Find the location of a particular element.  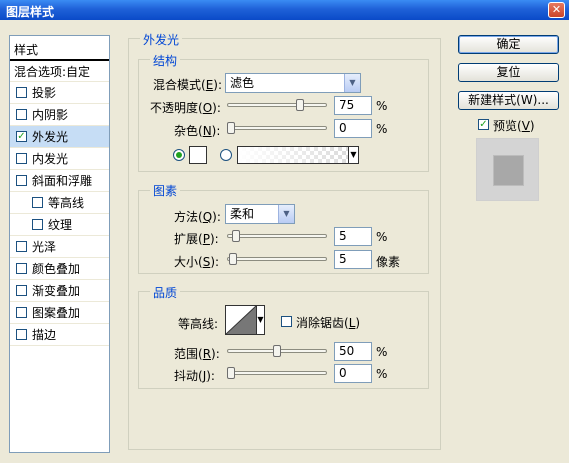

style-list-item-label: 内阴影 is located at coordinates (50, 115).